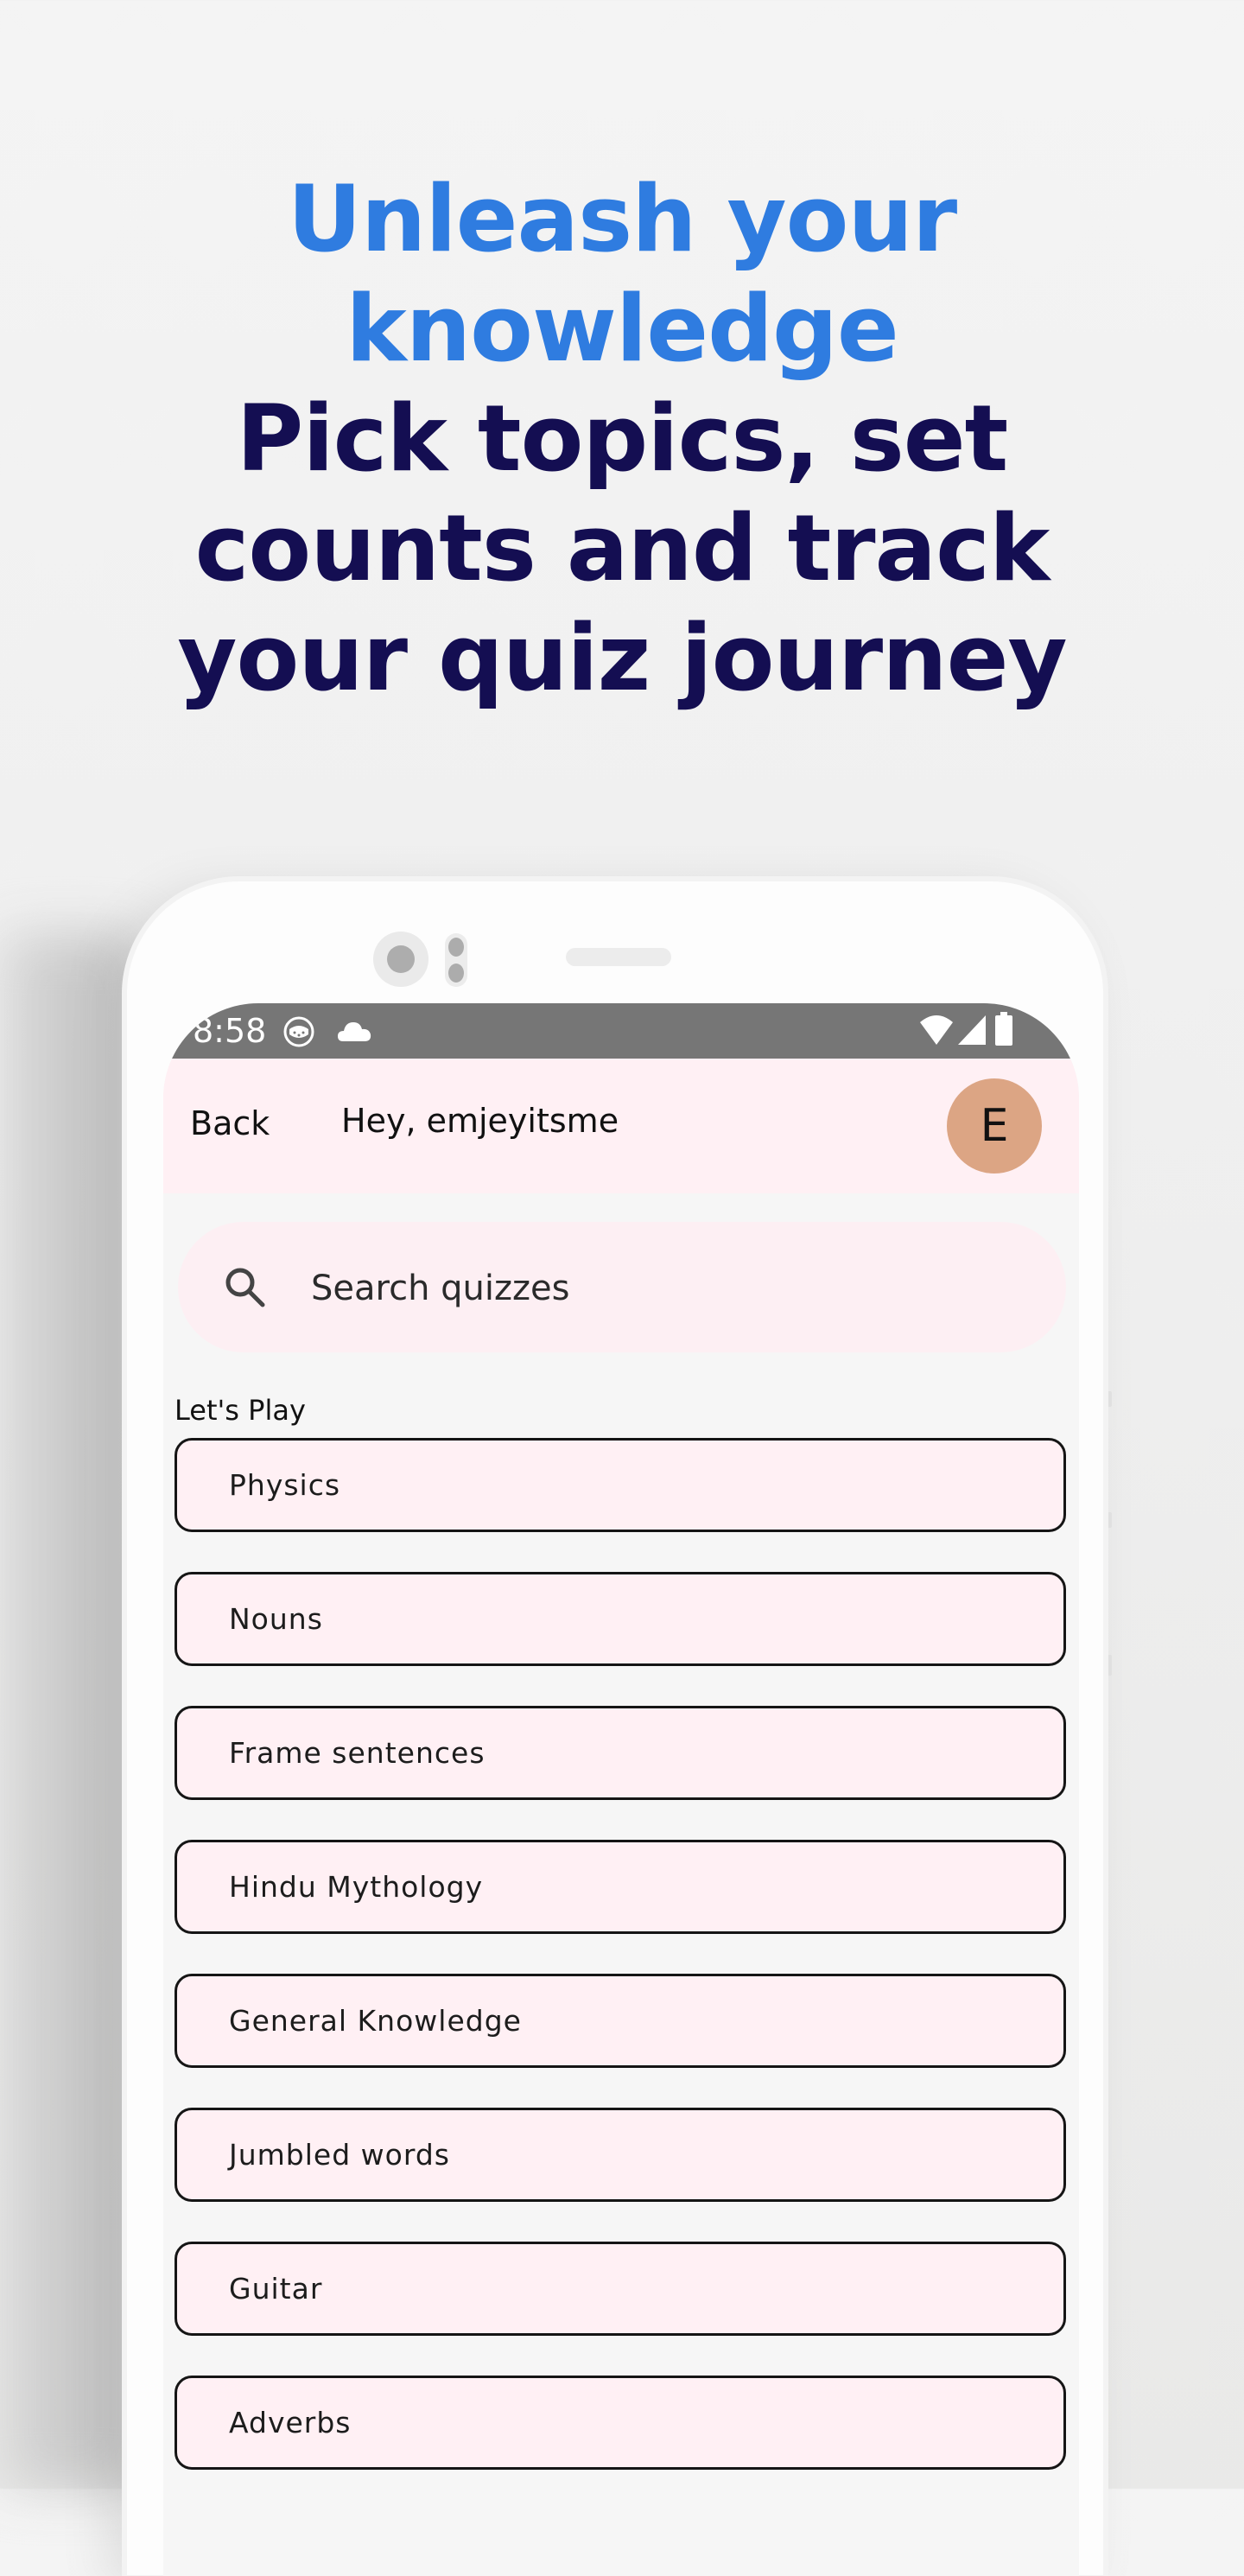 The image size is (1244, 2576). What do you see at coordinates (339, 2155) in the screenshot?
I see `quiz-item-label: Jumbled words` at bounding box center [339, 2155].